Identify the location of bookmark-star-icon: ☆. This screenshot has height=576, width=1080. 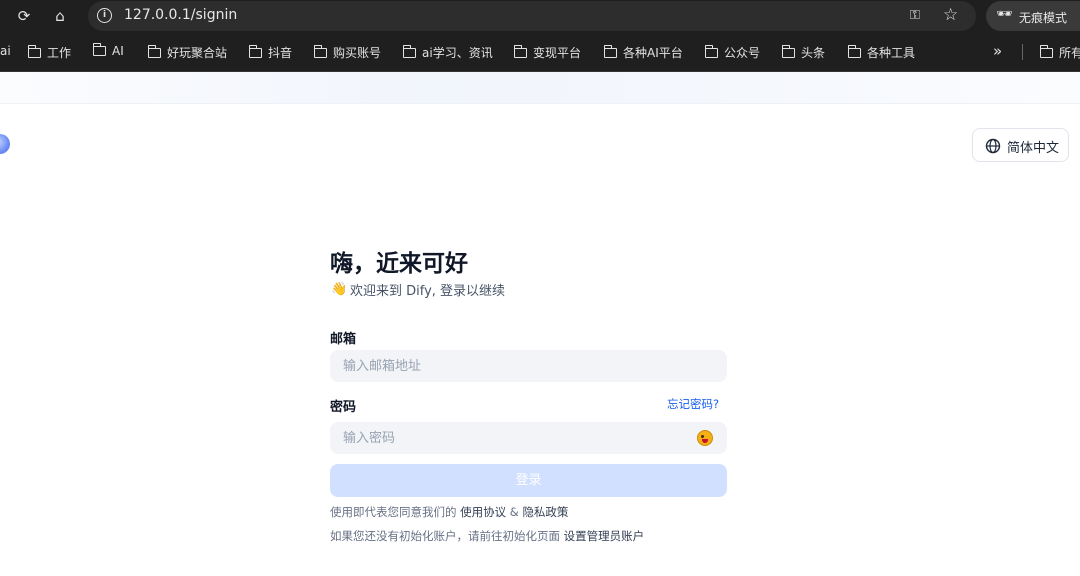
(950, 15).